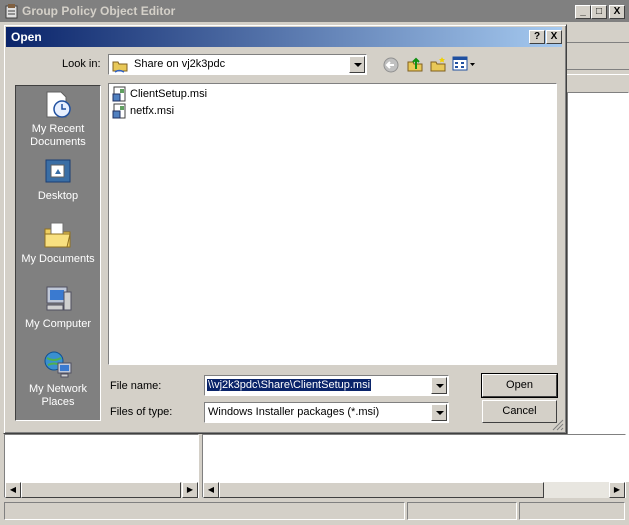 The image size is (629, 525). What do you see at coordinates (415, 64) in the screenshot?
I see `up-one-level-icon` at bounding box center [415, 64].